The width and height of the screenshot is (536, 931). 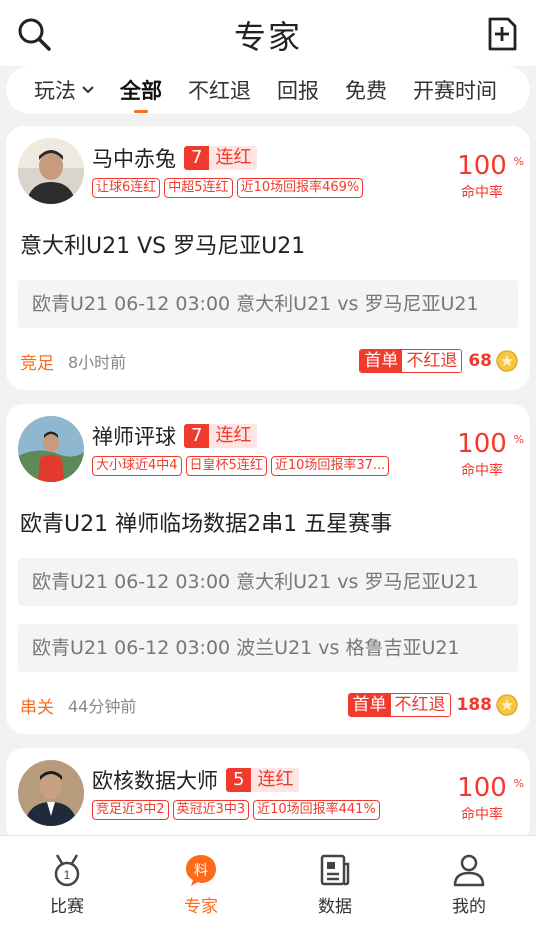 I want to click on bottom-tab-bar: 1 比赛 料 专家 数据 我的, so click(x=268, y=883).